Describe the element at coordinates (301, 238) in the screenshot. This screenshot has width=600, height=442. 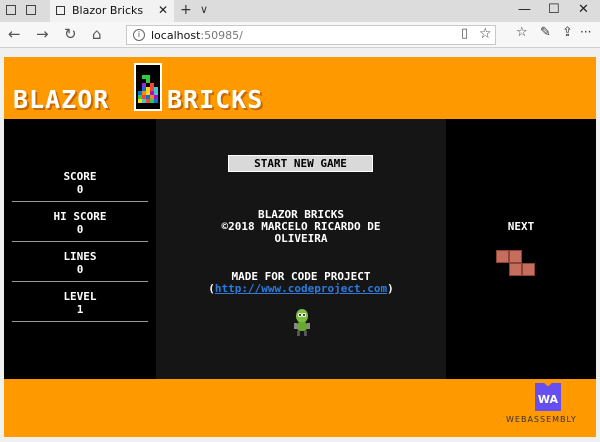
I see `credits-author-cont: OLIVEIRA` at that location.